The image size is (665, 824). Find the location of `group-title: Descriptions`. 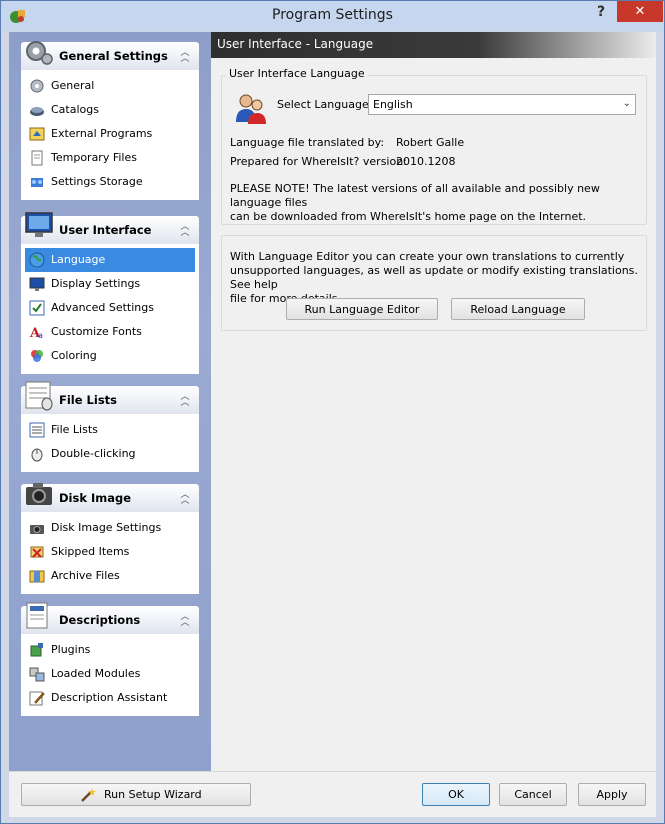

group-title: Descriptions is located at coordinates (100, 620).